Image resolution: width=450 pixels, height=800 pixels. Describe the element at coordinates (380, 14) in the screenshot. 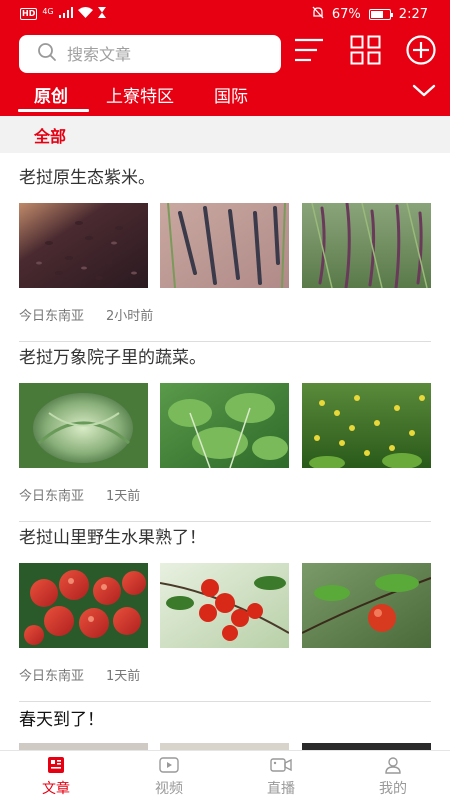

I see `battery-icon` at that location.